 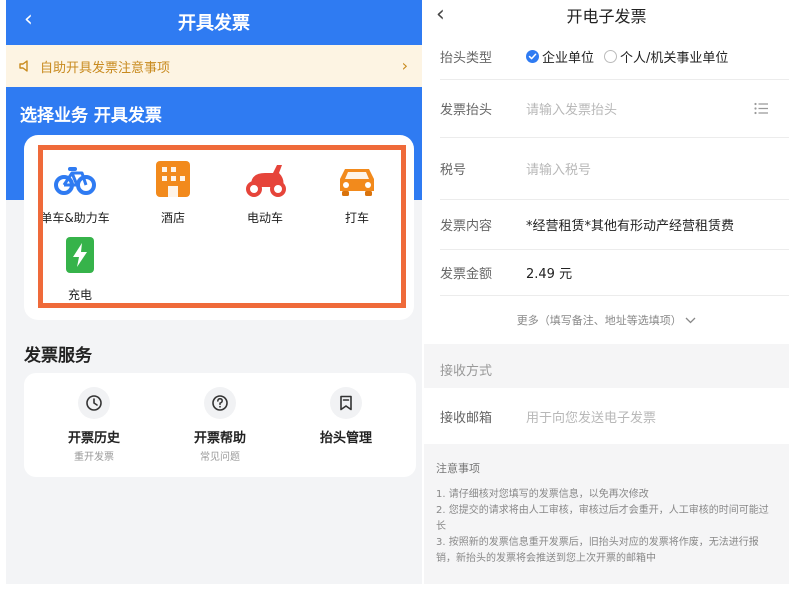 I want to click on radio-checked-icon, so click(x=532, y=56).